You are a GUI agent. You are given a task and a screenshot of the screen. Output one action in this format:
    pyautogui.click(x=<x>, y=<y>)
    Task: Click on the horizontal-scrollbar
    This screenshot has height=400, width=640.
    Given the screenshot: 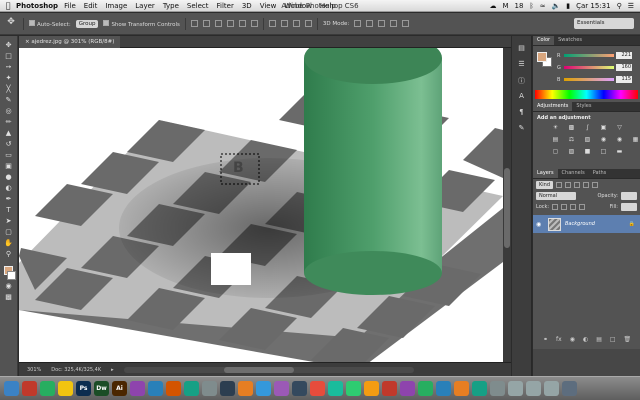 What is the action you would take?
    pyautogui.click(x=268, y=369)
    